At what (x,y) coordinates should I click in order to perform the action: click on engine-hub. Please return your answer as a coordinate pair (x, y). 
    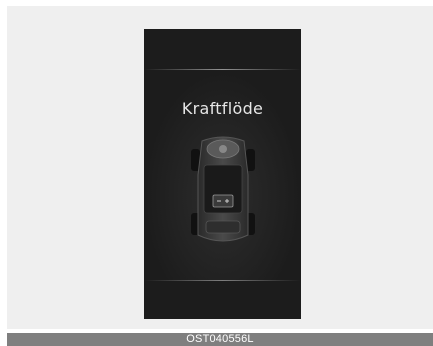
    Looking at the image, I should click on (223, 149).